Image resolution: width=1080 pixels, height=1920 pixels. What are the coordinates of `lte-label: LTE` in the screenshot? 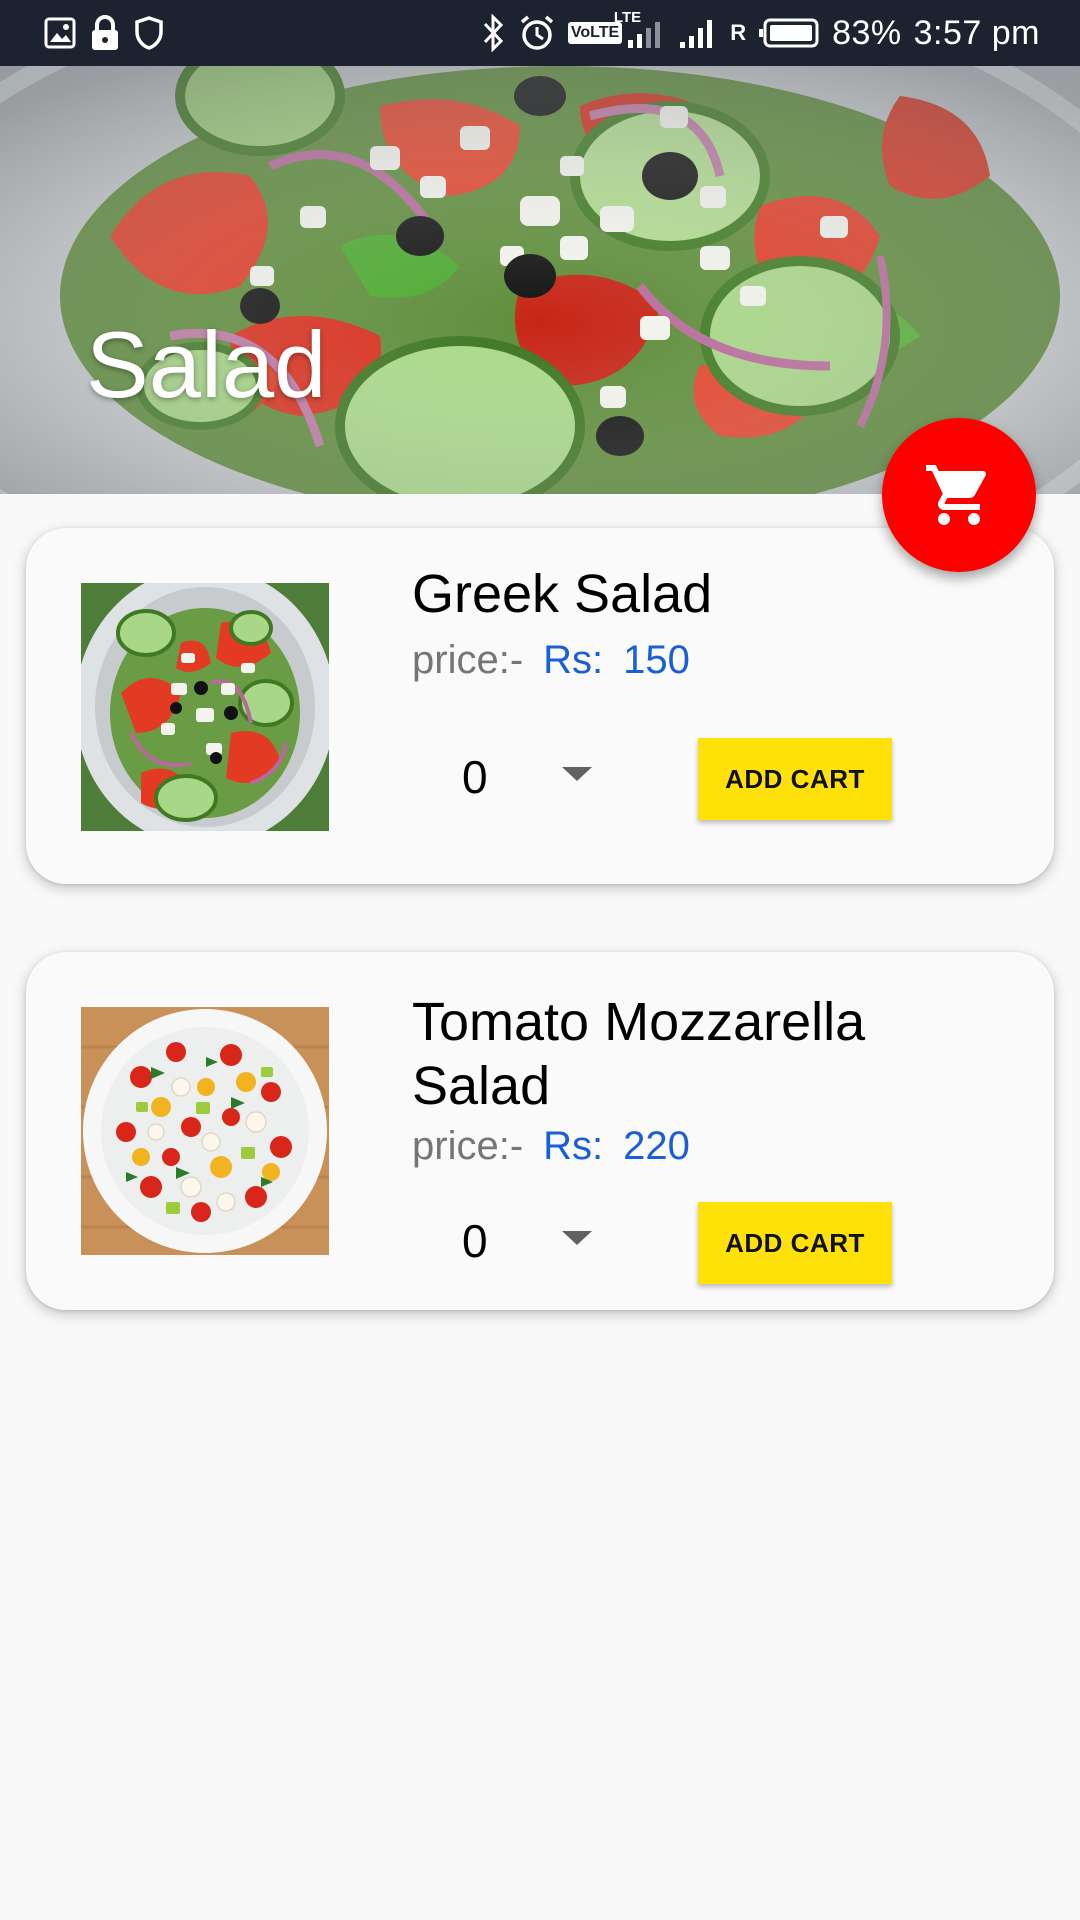 It's located at (627, 17).